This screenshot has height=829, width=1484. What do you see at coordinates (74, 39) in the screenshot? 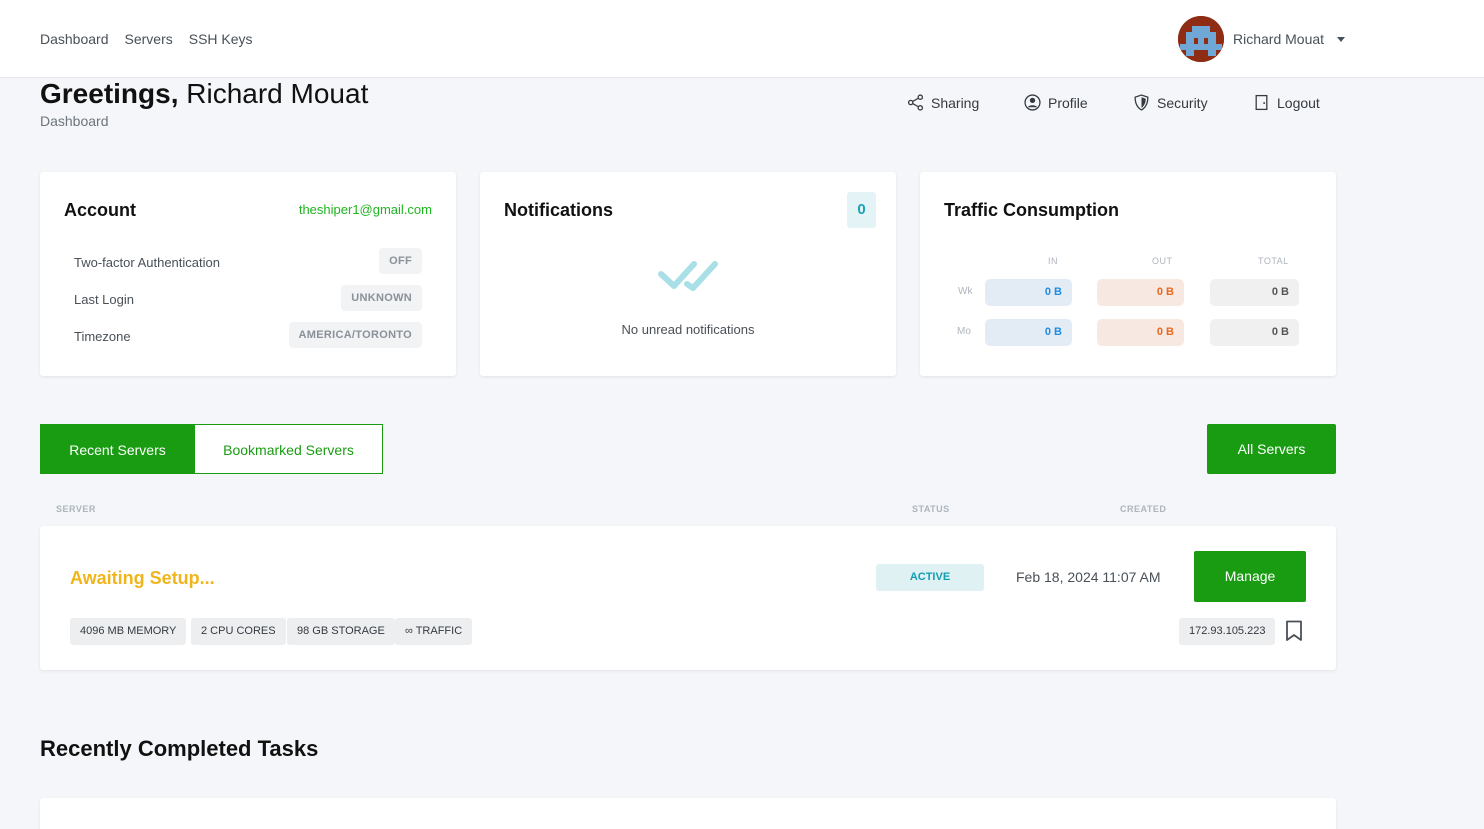
I see `nav-link-dashboard: Dashboard` at bounding box center [74, 39].